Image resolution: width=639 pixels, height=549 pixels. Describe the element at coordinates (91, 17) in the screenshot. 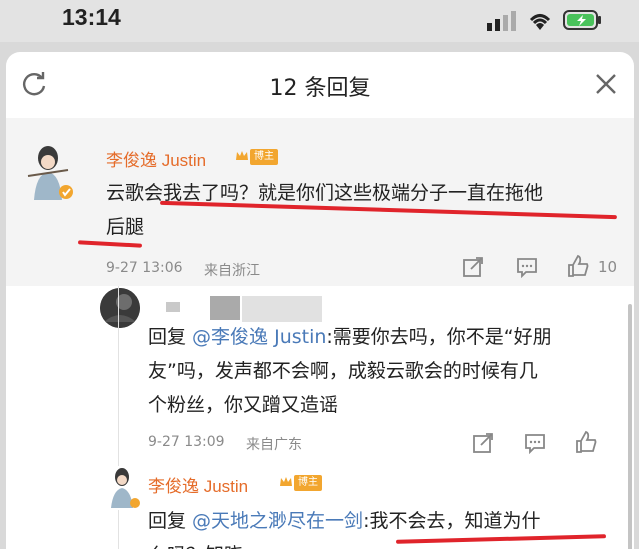

I see `status-time: 13:14` at that location.